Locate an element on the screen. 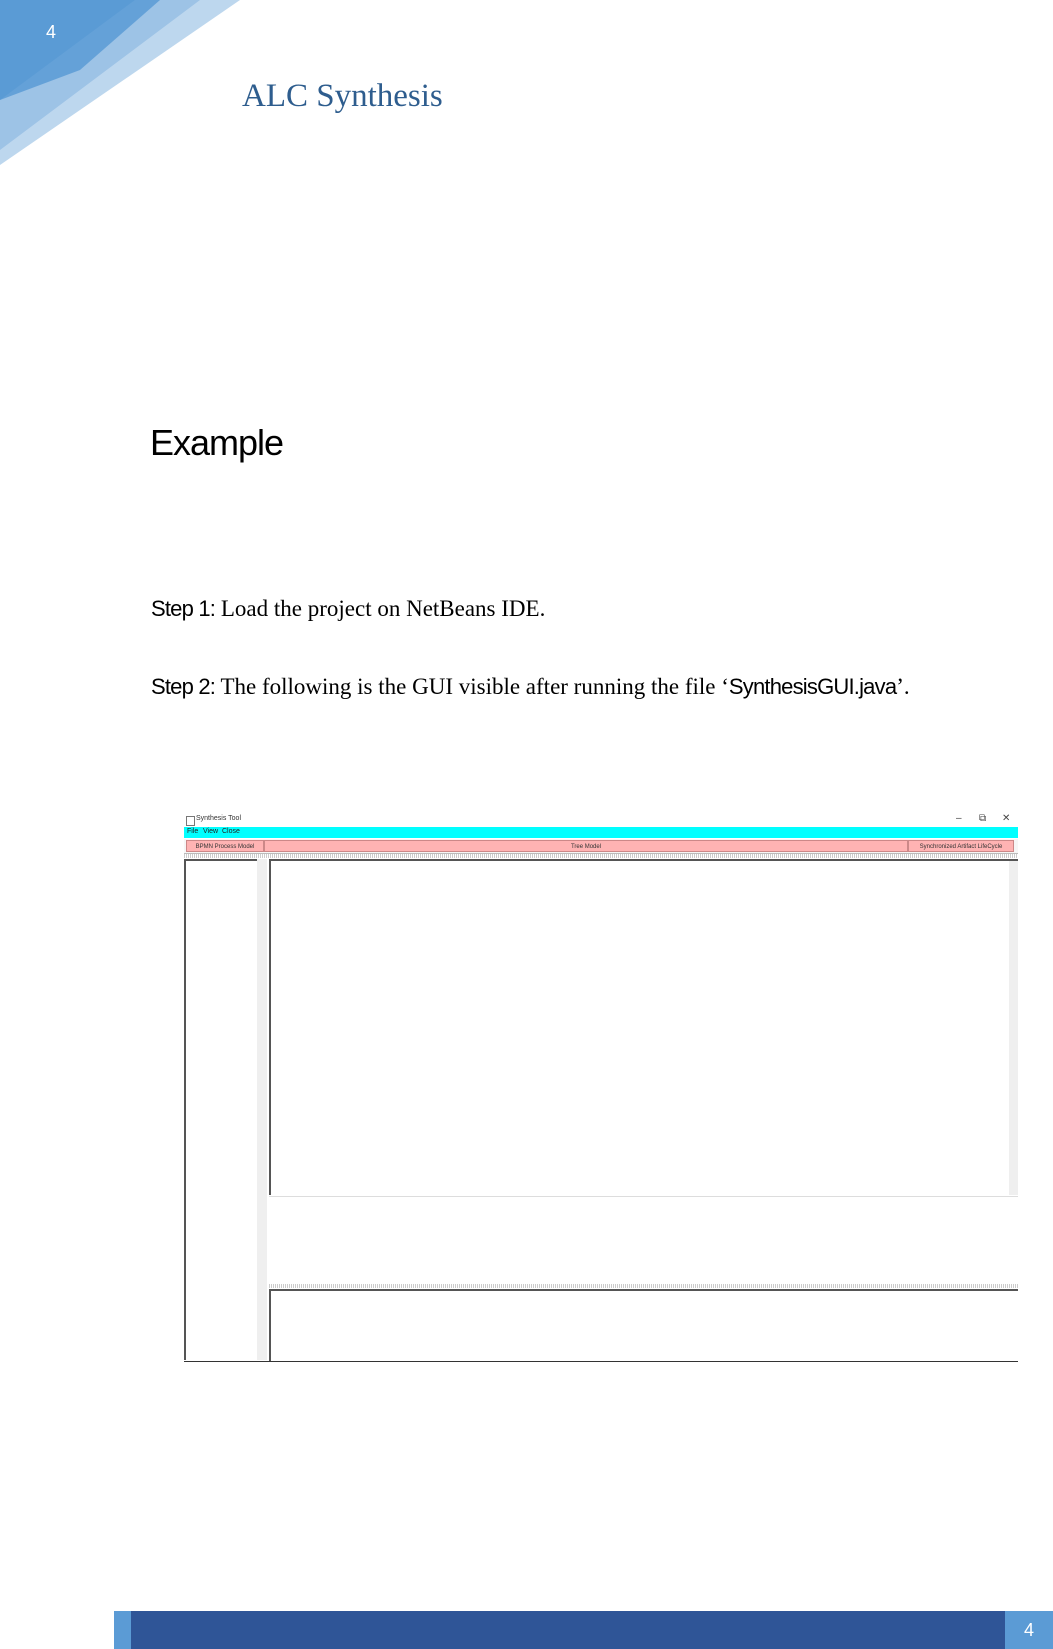 The height and width of the screenshot is (1649, 1053). corner-decoration is located at coordinates (120, 82).